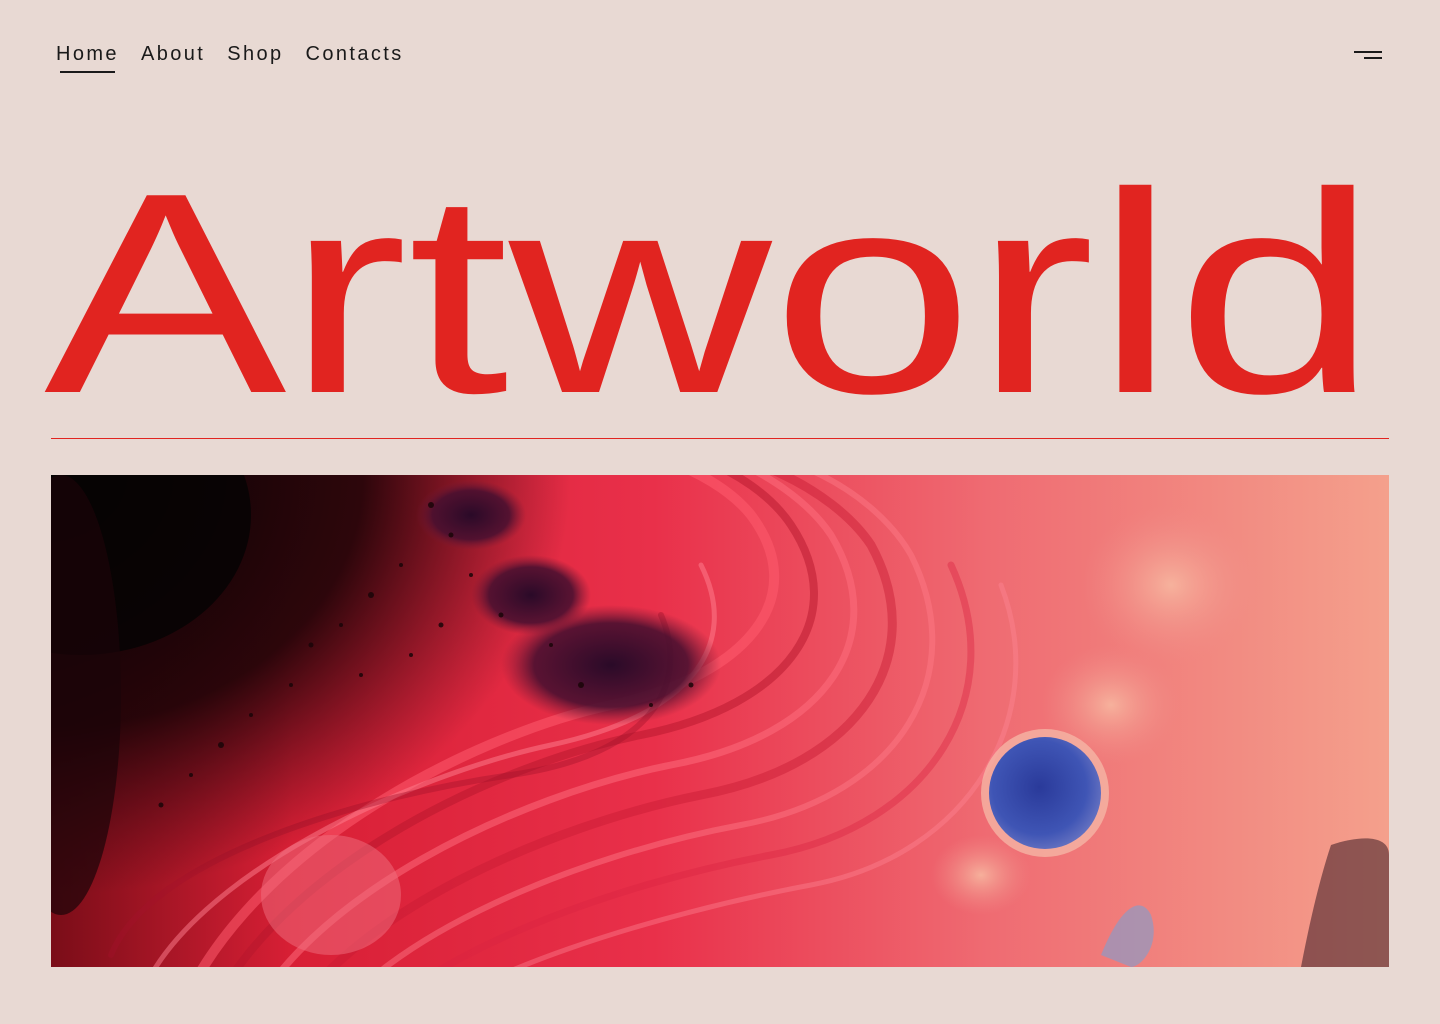  Describe the element at coordinates (1368, 52) in the screenshot. I see `menu-bar-top` at that location.